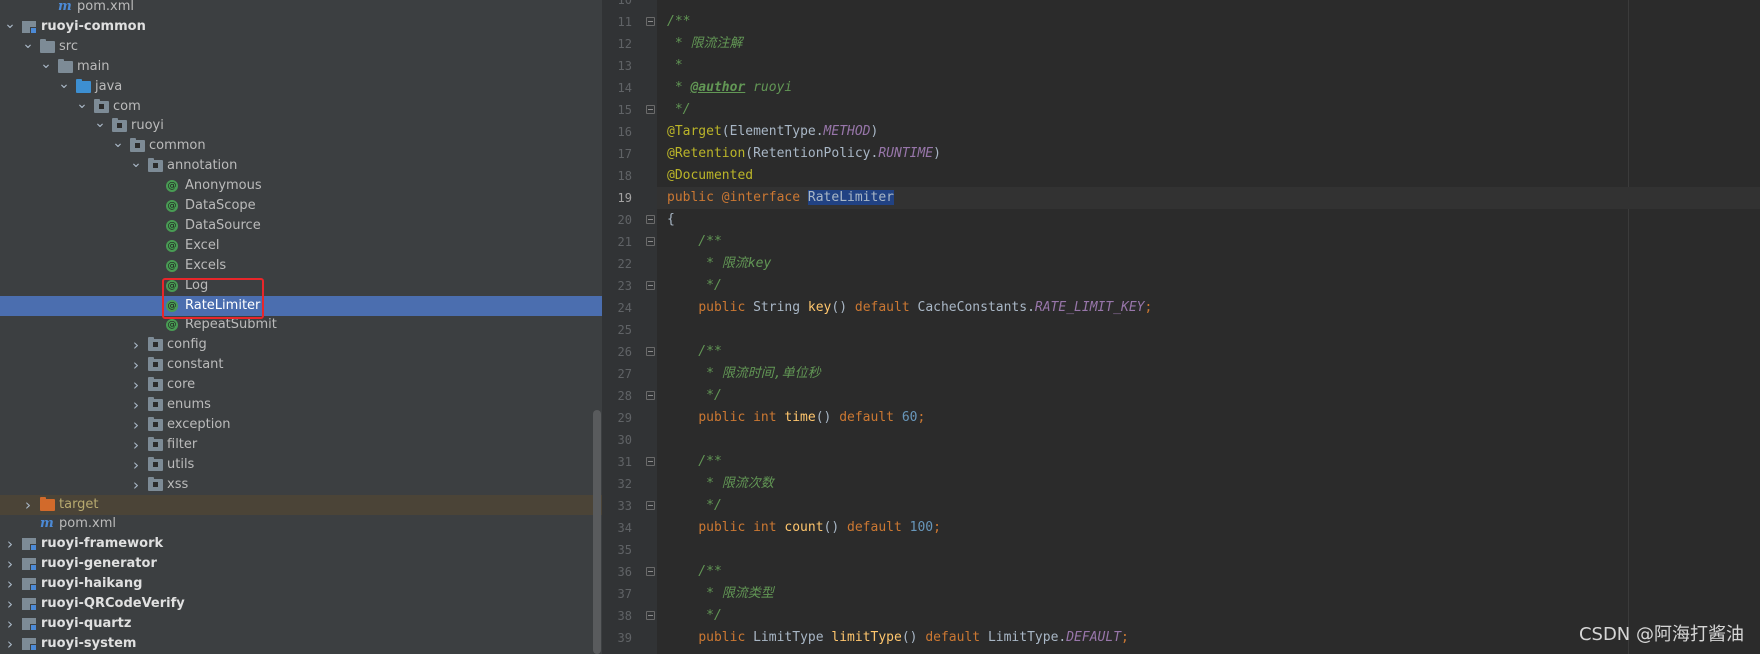 This screenshot has height=654, width=1760. Describe the element at coordinates (301, 246) in the screenshot. I see `tree-item-excel: @ Excel` at that location.